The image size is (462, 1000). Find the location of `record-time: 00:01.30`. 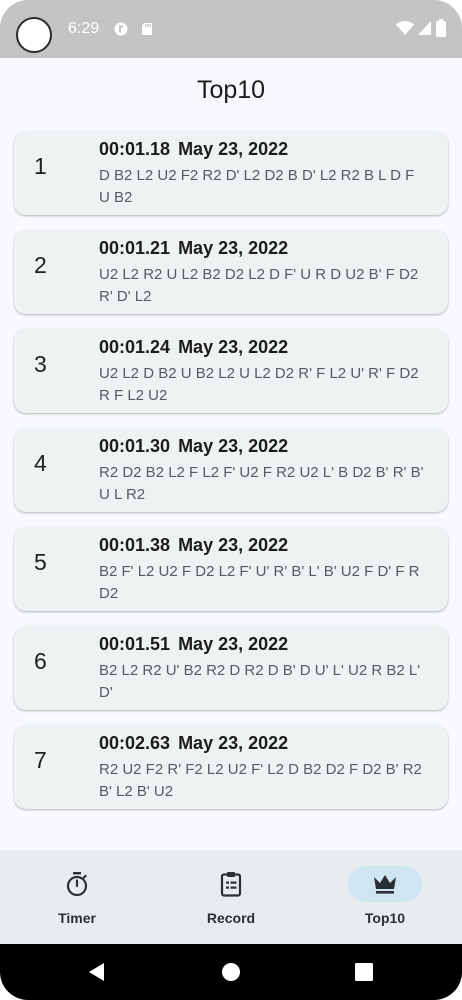

record-time: 00:01.30 is located at coordinates (135, 446).